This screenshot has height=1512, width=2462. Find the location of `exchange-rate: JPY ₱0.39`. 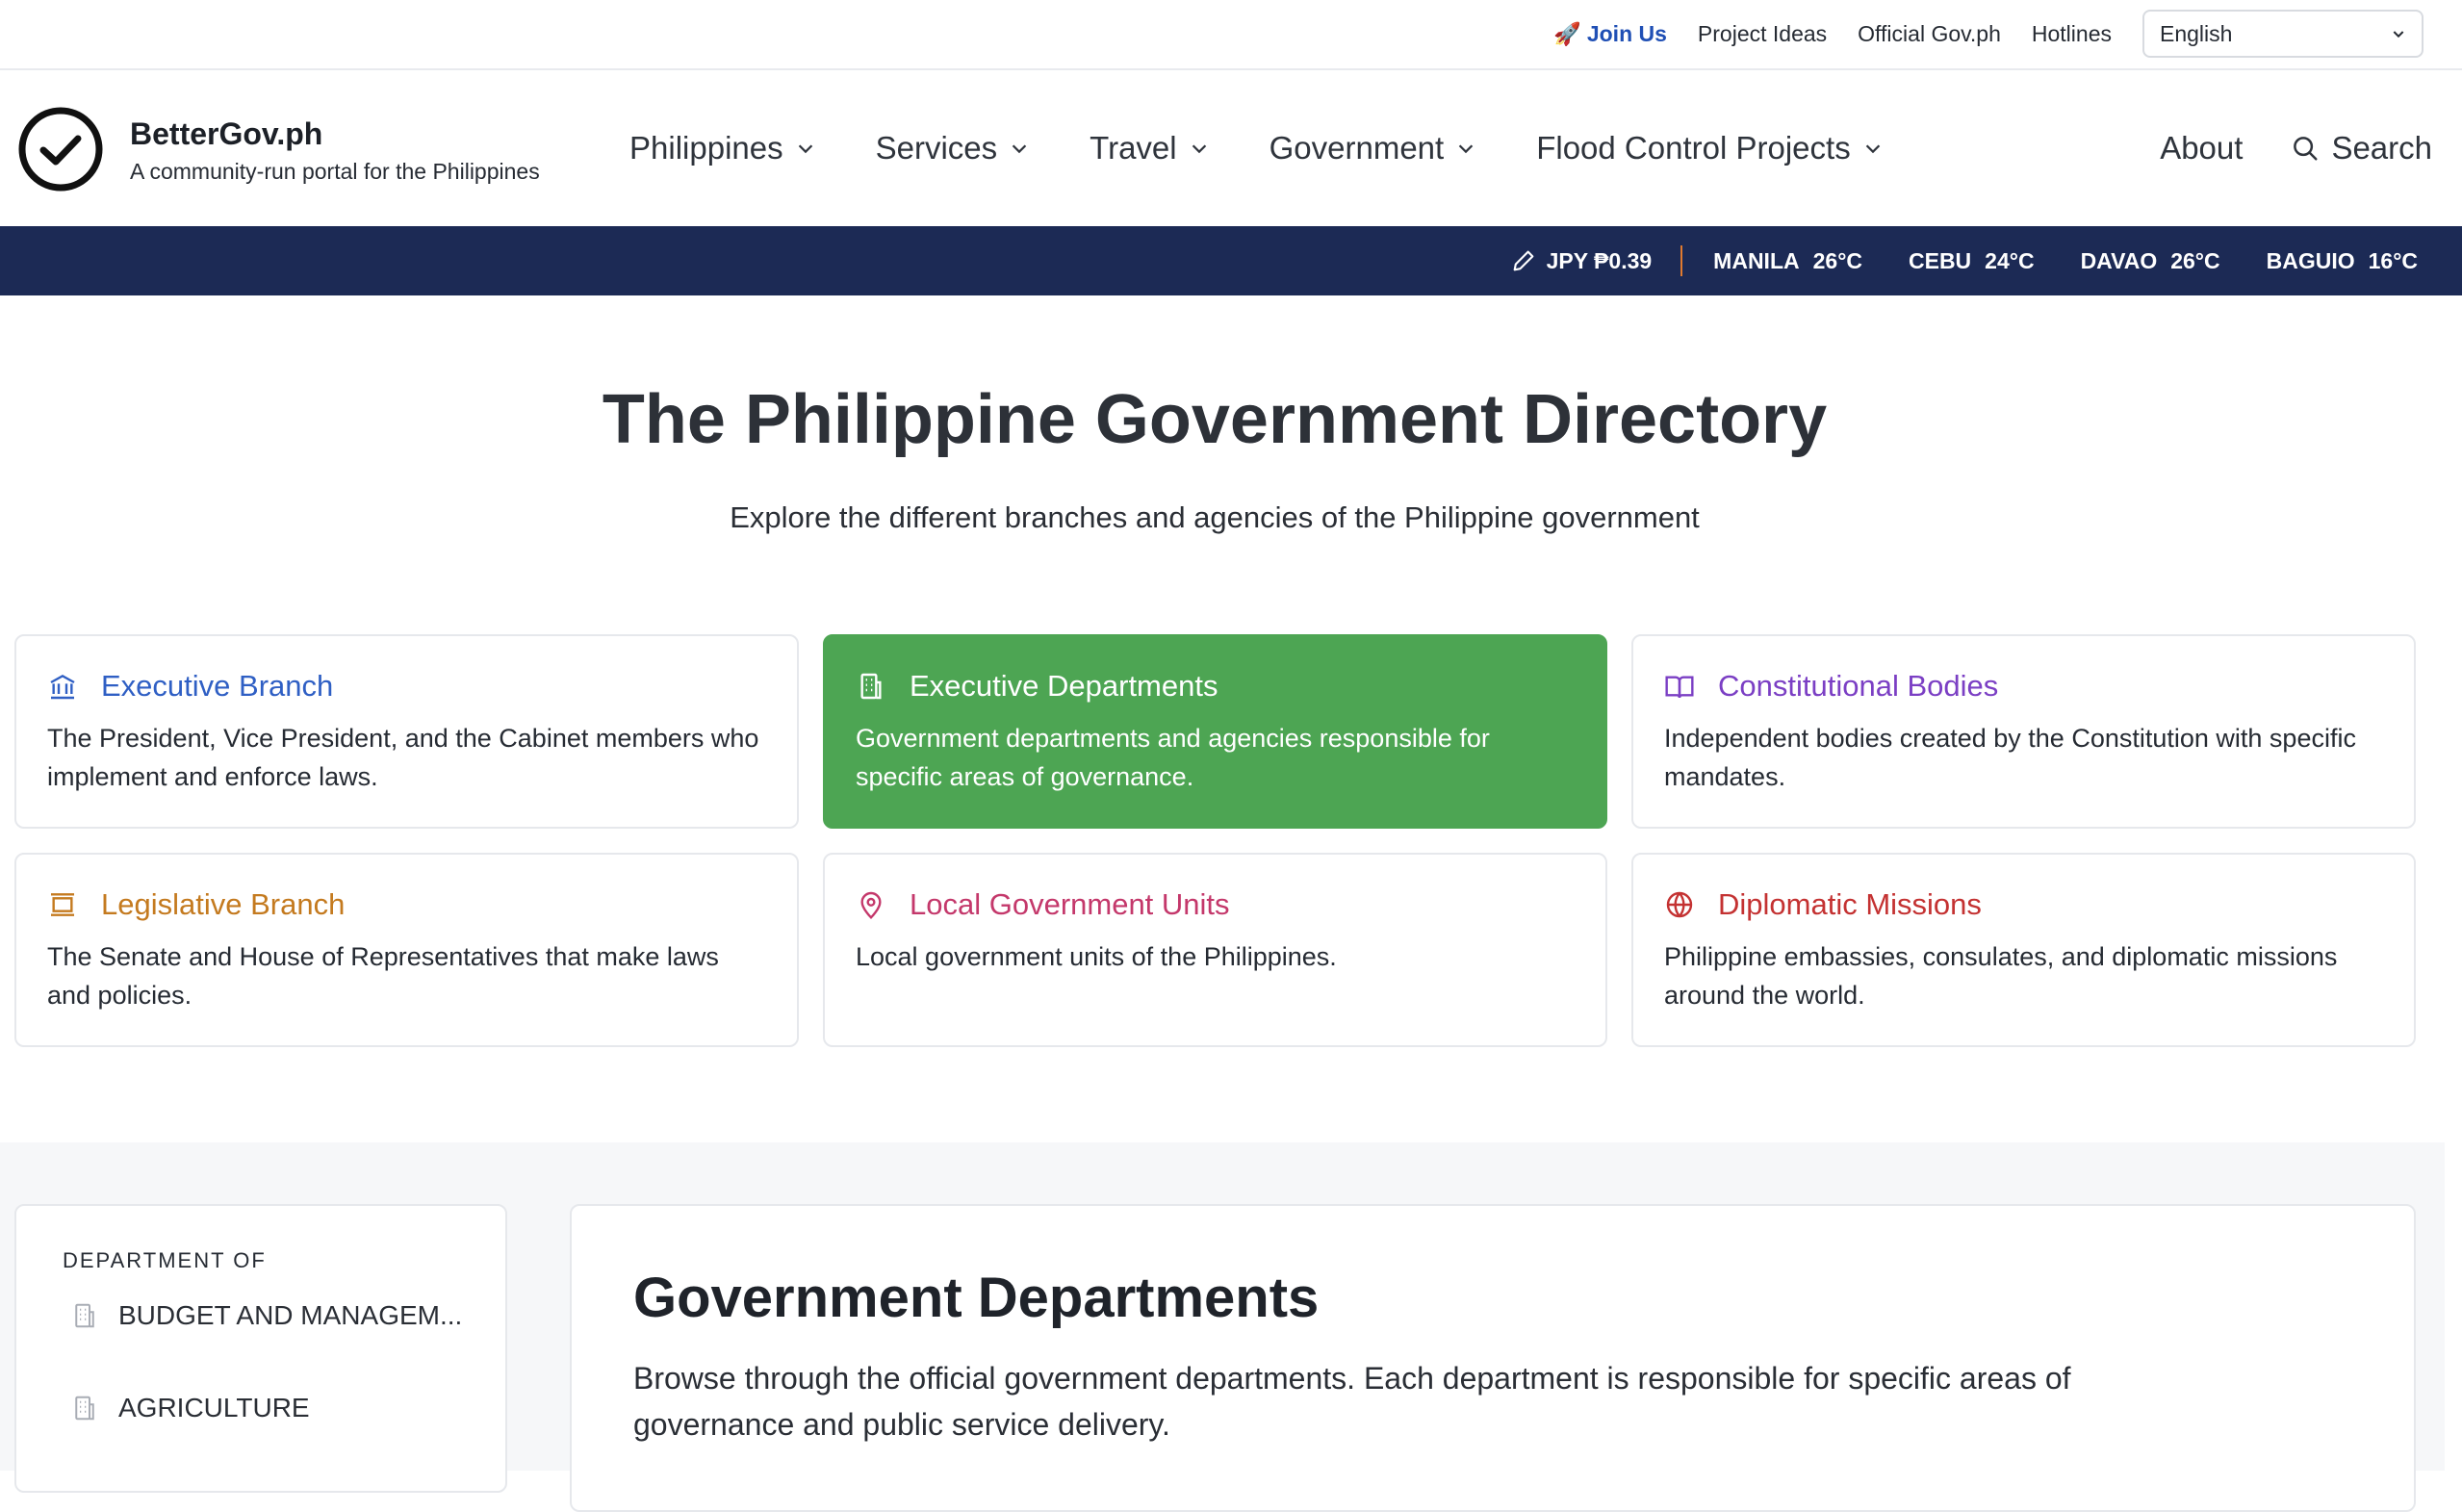

exchange-rate: JPY ₱0.39 is located at coordinates (1596, 260).